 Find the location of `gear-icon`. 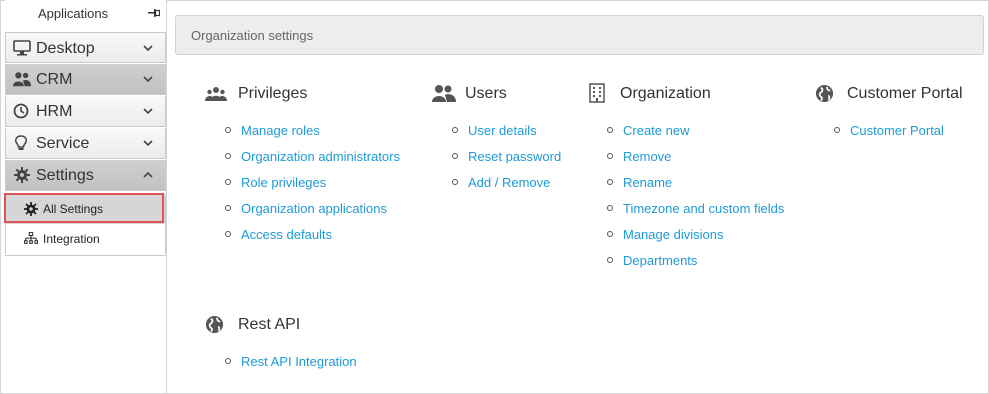

gear-icon is located at coordinates (22, 175).